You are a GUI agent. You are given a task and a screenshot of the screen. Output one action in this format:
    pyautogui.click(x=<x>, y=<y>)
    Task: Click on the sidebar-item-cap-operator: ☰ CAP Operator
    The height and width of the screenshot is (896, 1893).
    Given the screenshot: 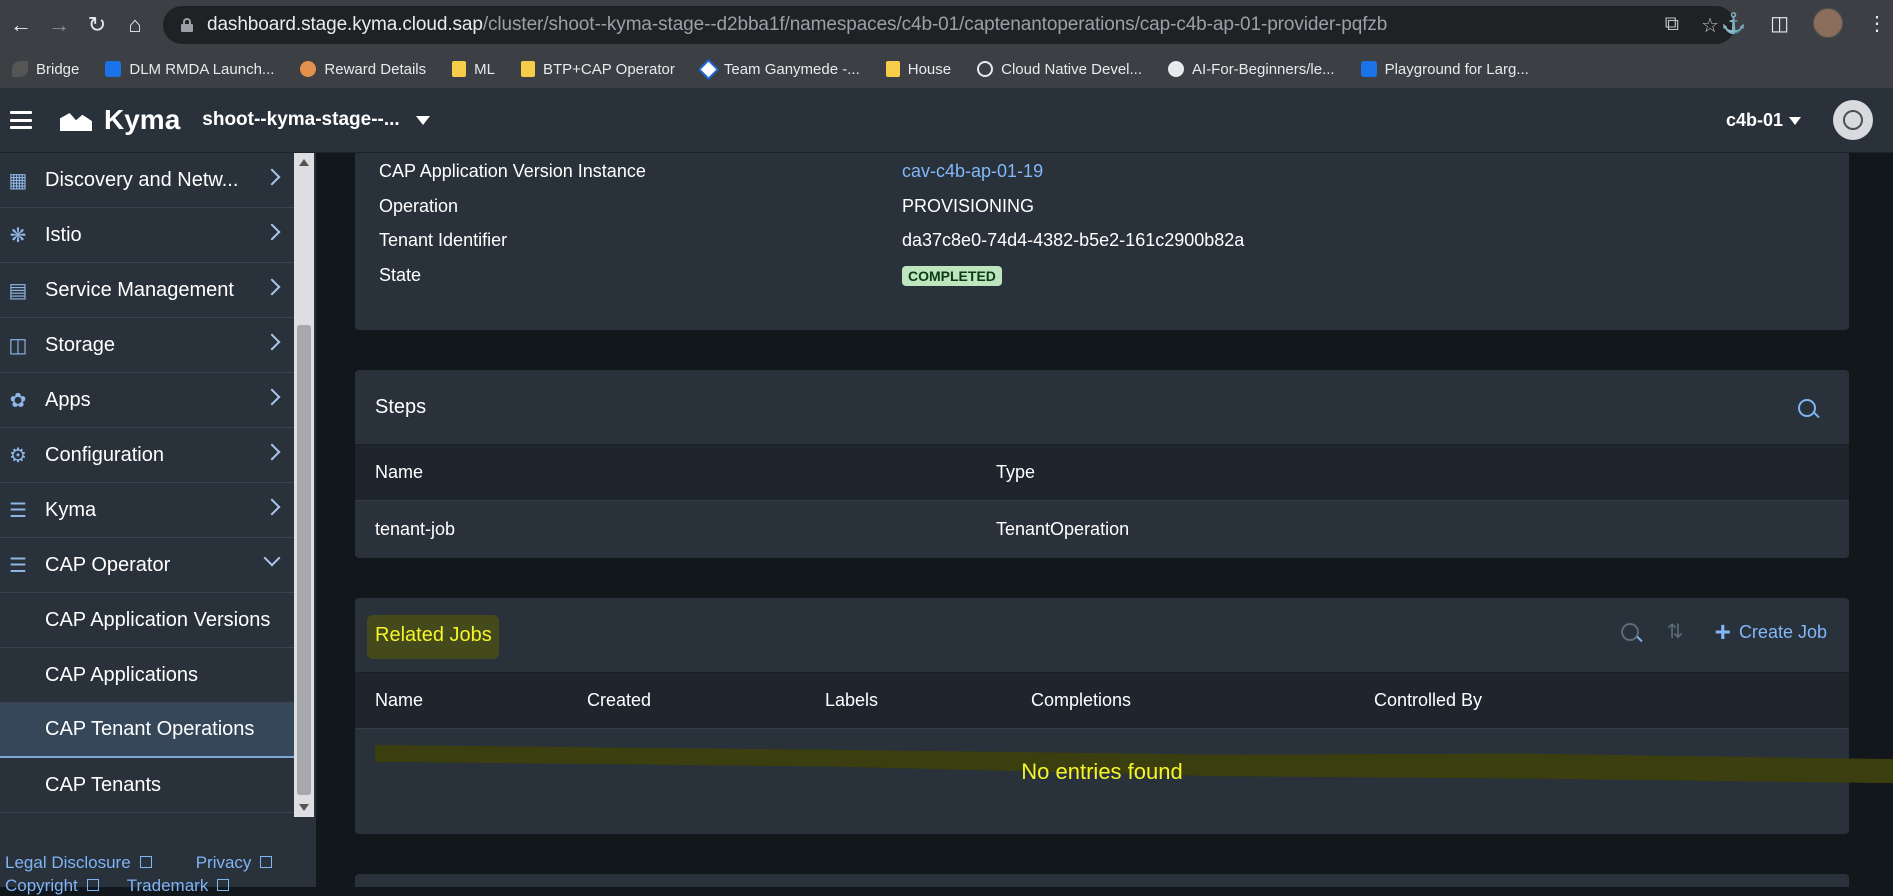 What is the action you would take?
    pyautogui.click(x=147, y=565)
    